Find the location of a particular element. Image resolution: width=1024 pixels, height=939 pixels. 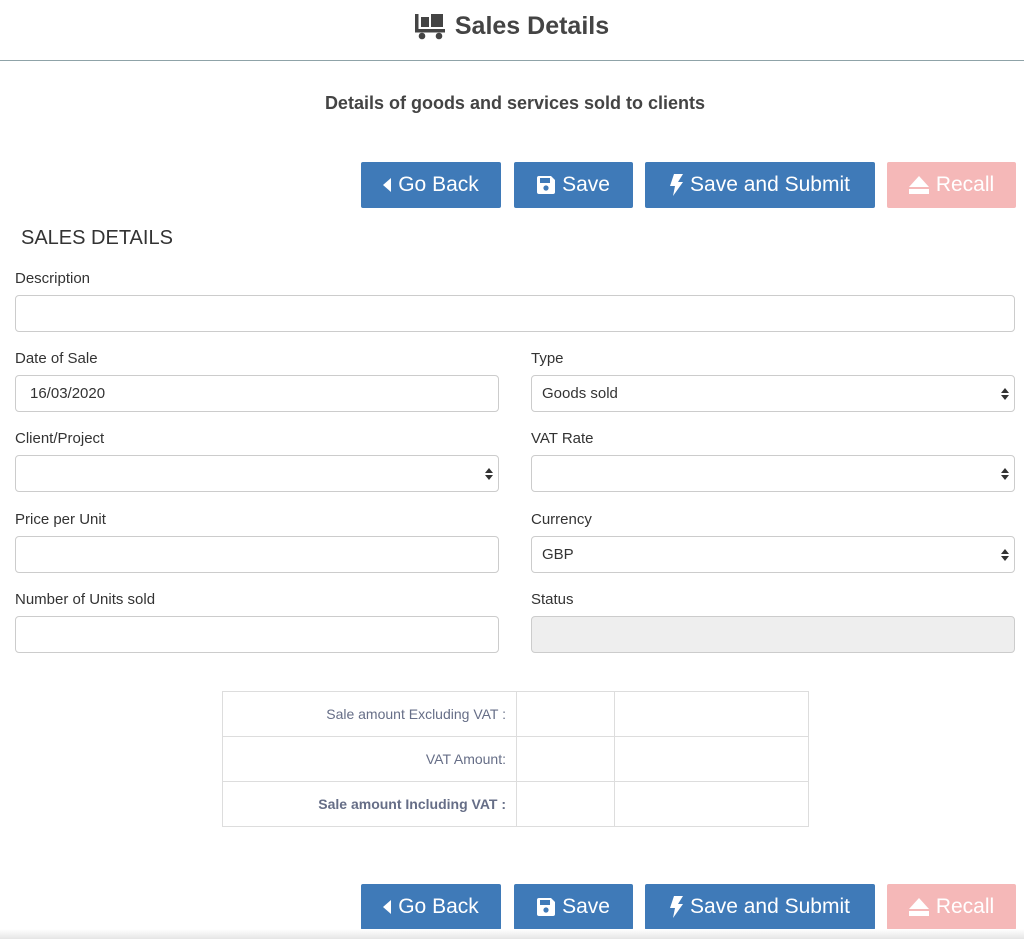

totals-label: Sale amount Including VAT : is located at coordinates (369, 804).